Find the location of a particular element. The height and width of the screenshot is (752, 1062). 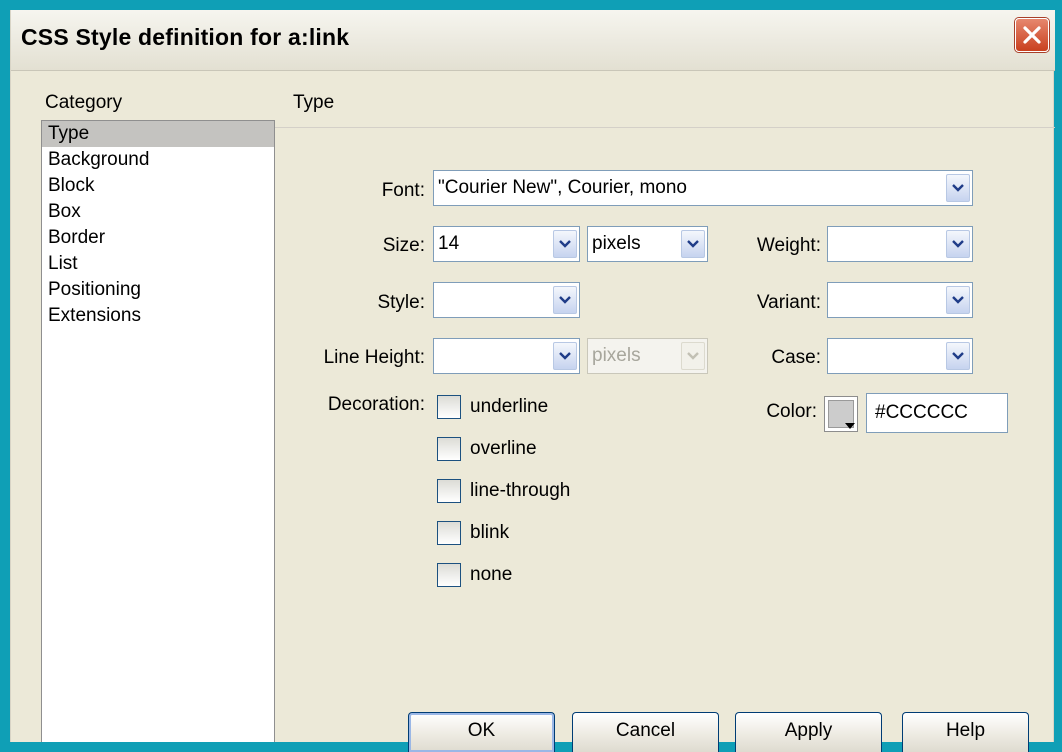

overline-checkbox is located at coordinates (449, 449).